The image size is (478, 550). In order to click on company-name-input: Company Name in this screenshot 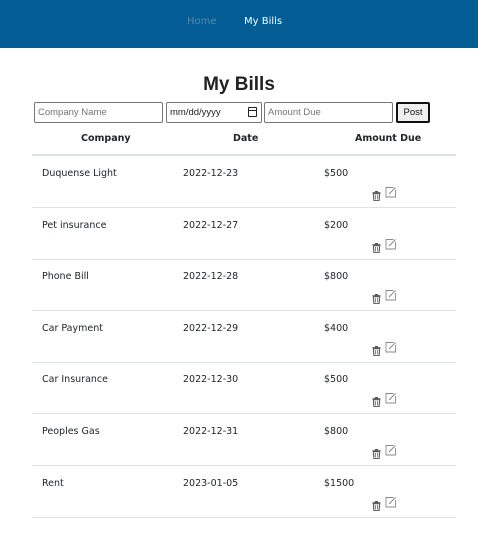, I will do `click(98, 112)`.